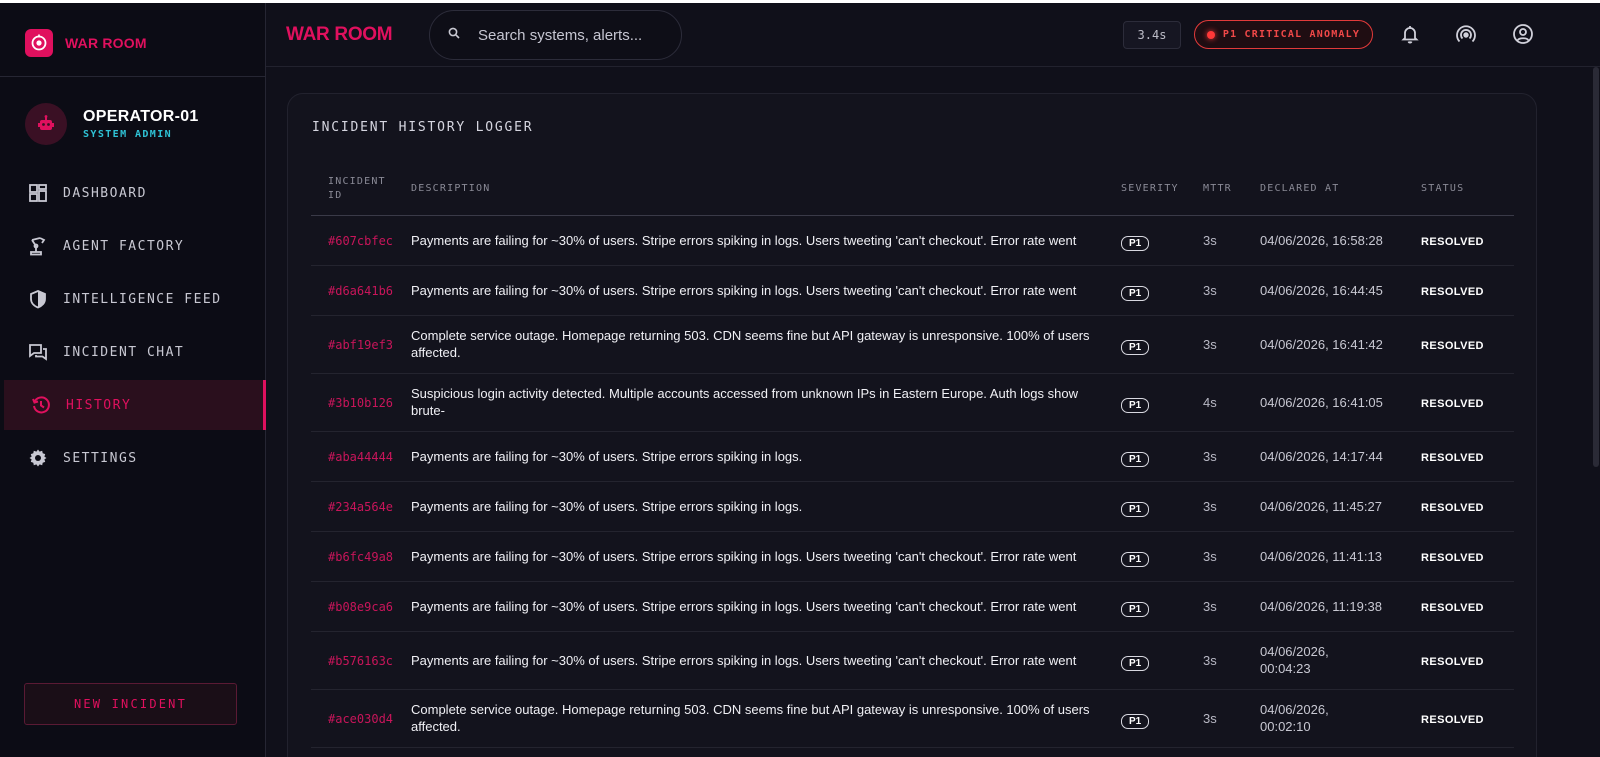  I want to click on incident-id: #3b10b126, so click(360, 403).